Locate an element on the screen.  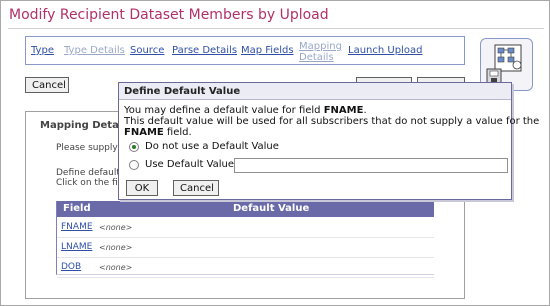
table-header: Field Default Value is located at coordinates (245, 209).